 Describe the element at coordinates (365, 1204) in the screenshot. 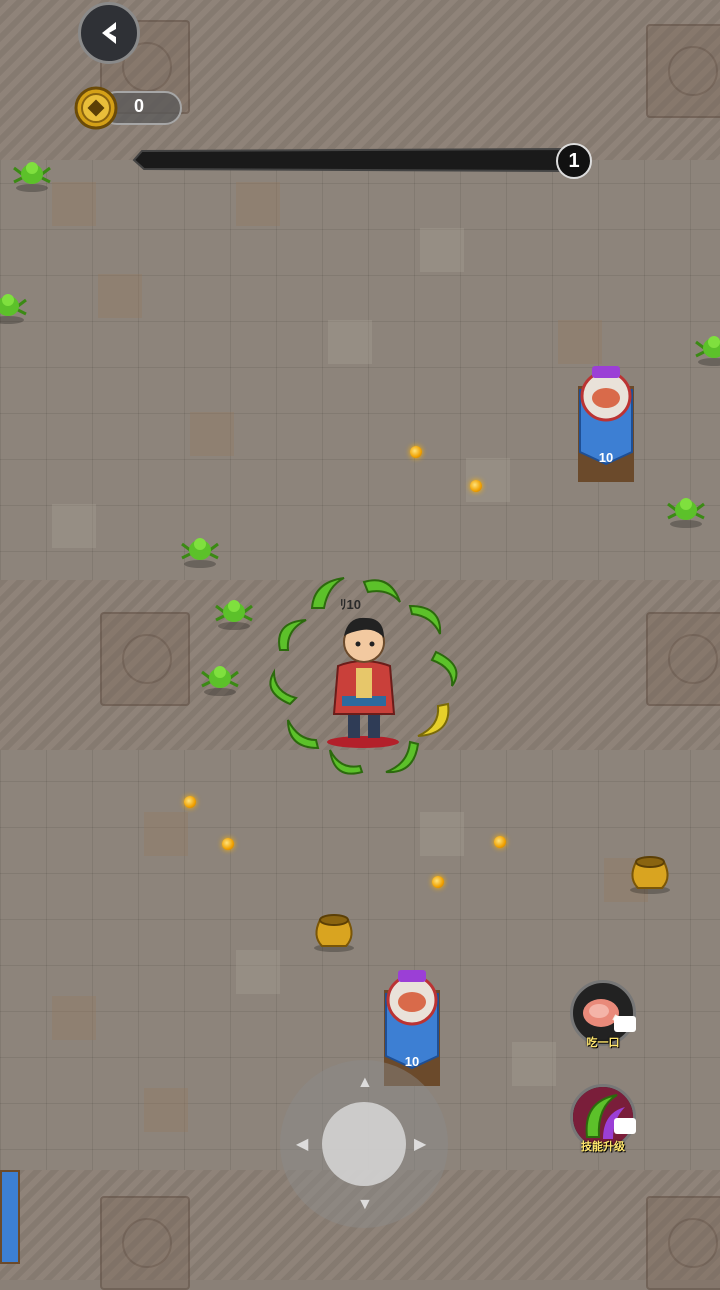

I see `arrow-down-icon: ▼` at that location.